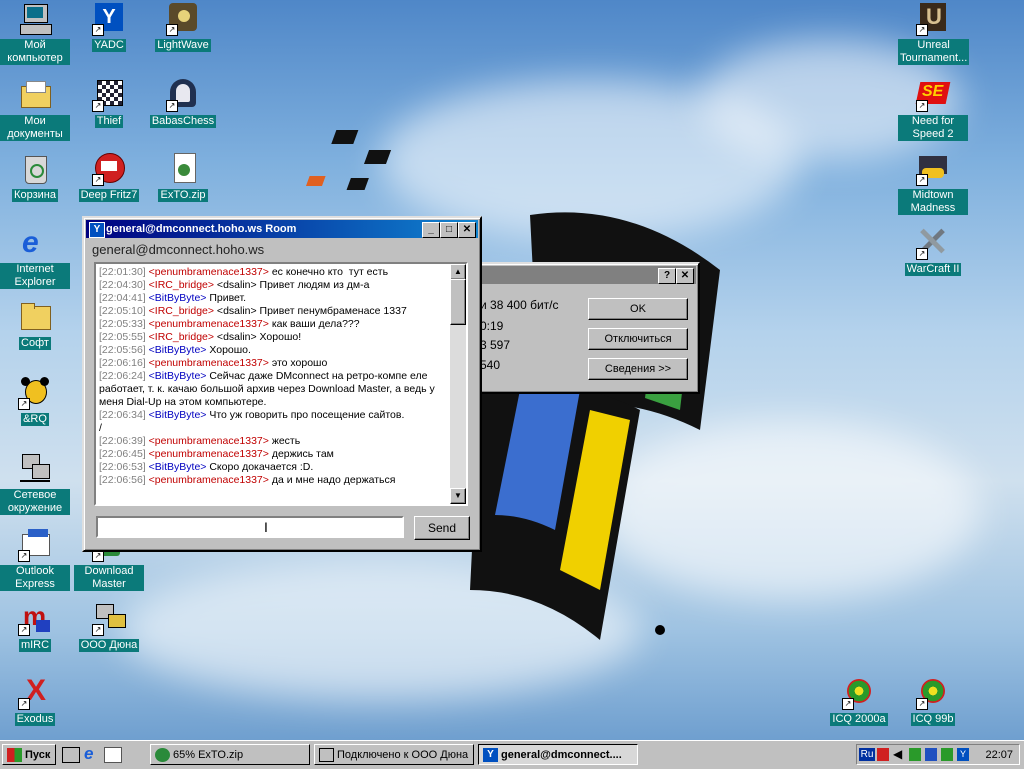  Describe the element at coordinates (183, 19) in the screenshot. I see `lightwave-icon: ↗` at that location.